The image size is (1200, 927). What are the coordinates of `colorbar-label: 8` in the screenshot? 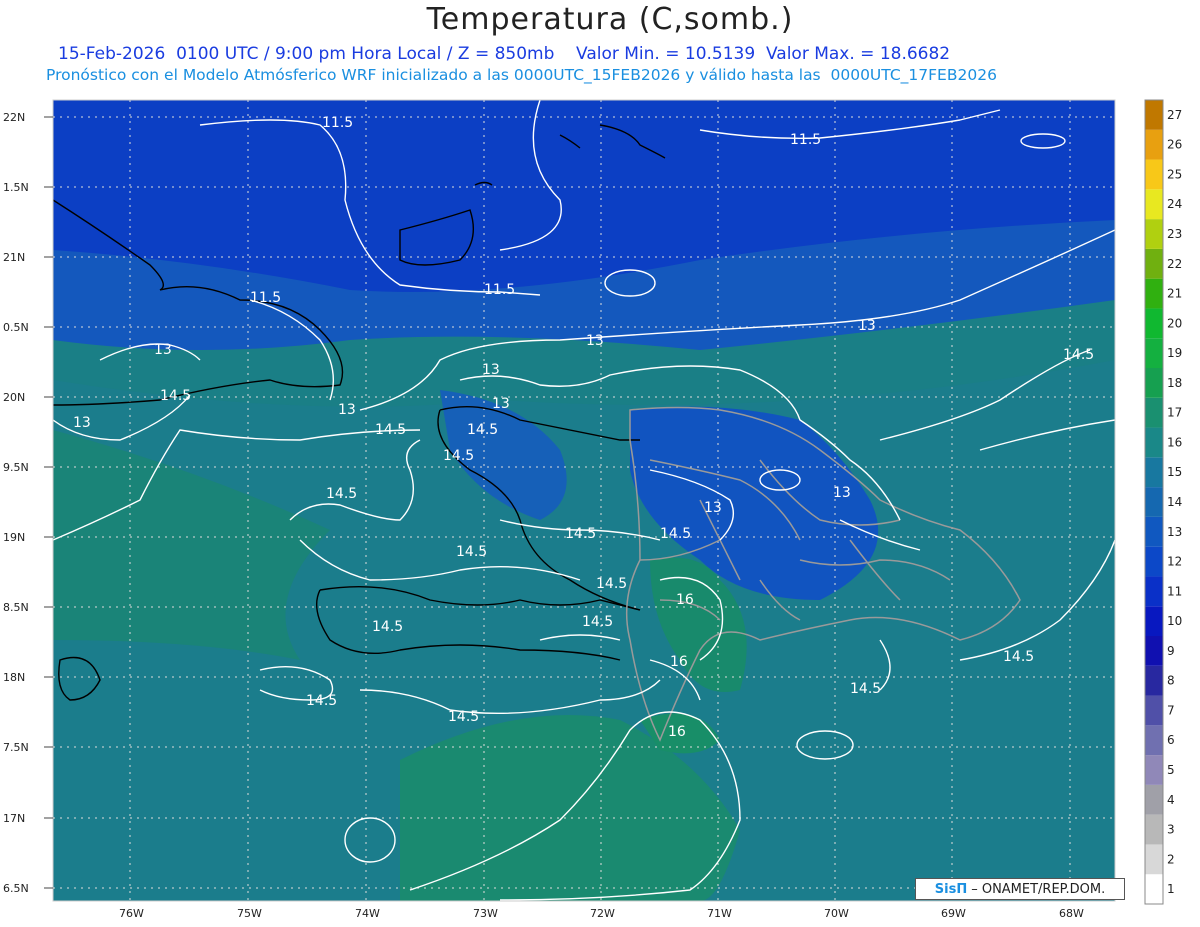 It's located at (1171, 681).